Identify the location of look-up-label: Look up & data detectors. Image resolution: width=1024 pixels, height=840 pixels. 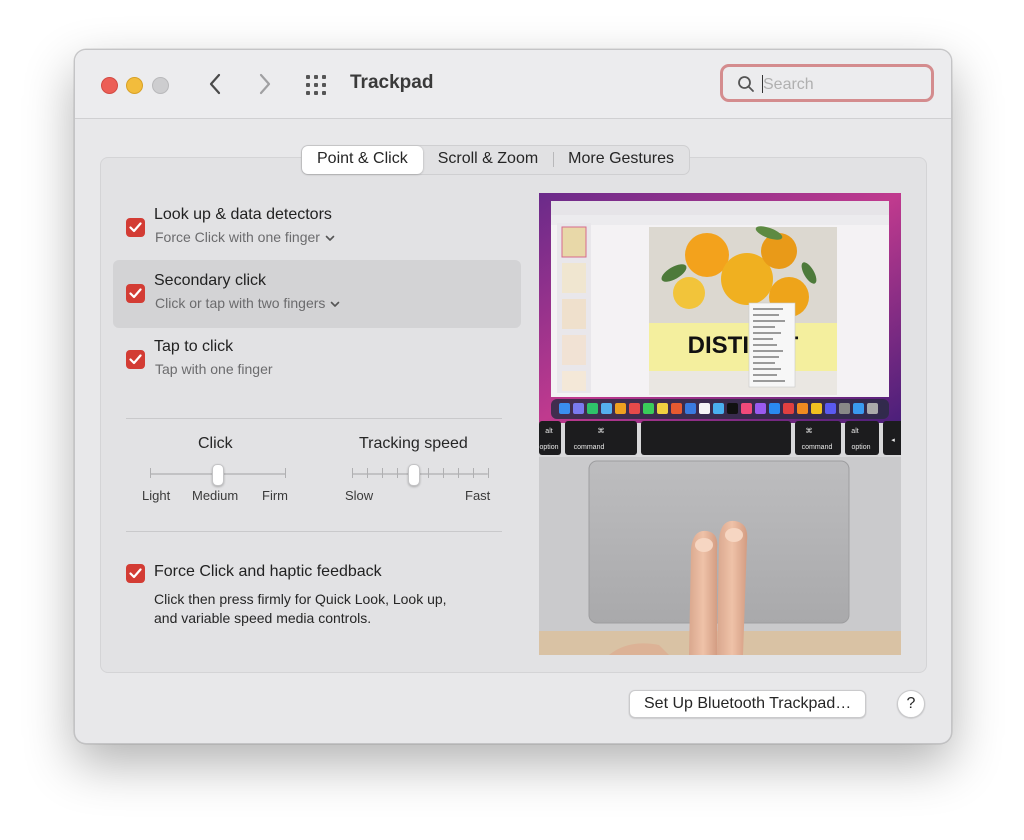
(243, 214).